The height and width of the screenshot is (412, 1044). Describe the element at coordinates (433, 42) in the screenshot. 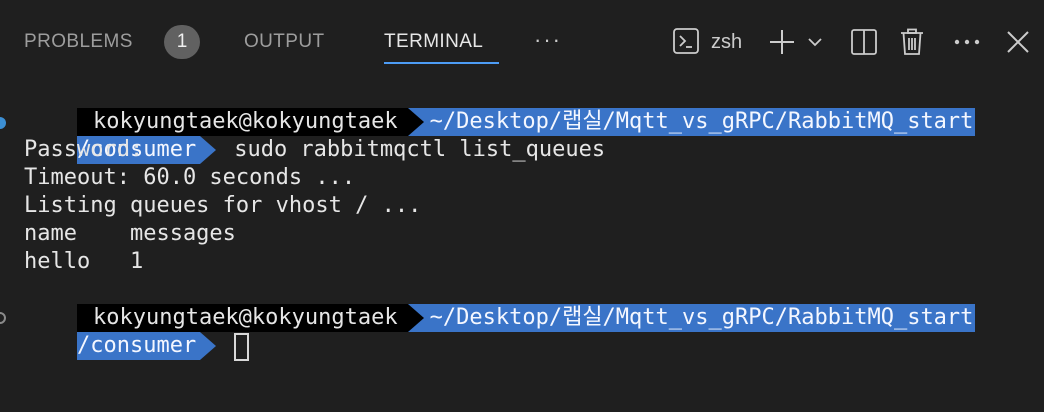

I see `tab-terminal: TERMINAL` at that location.